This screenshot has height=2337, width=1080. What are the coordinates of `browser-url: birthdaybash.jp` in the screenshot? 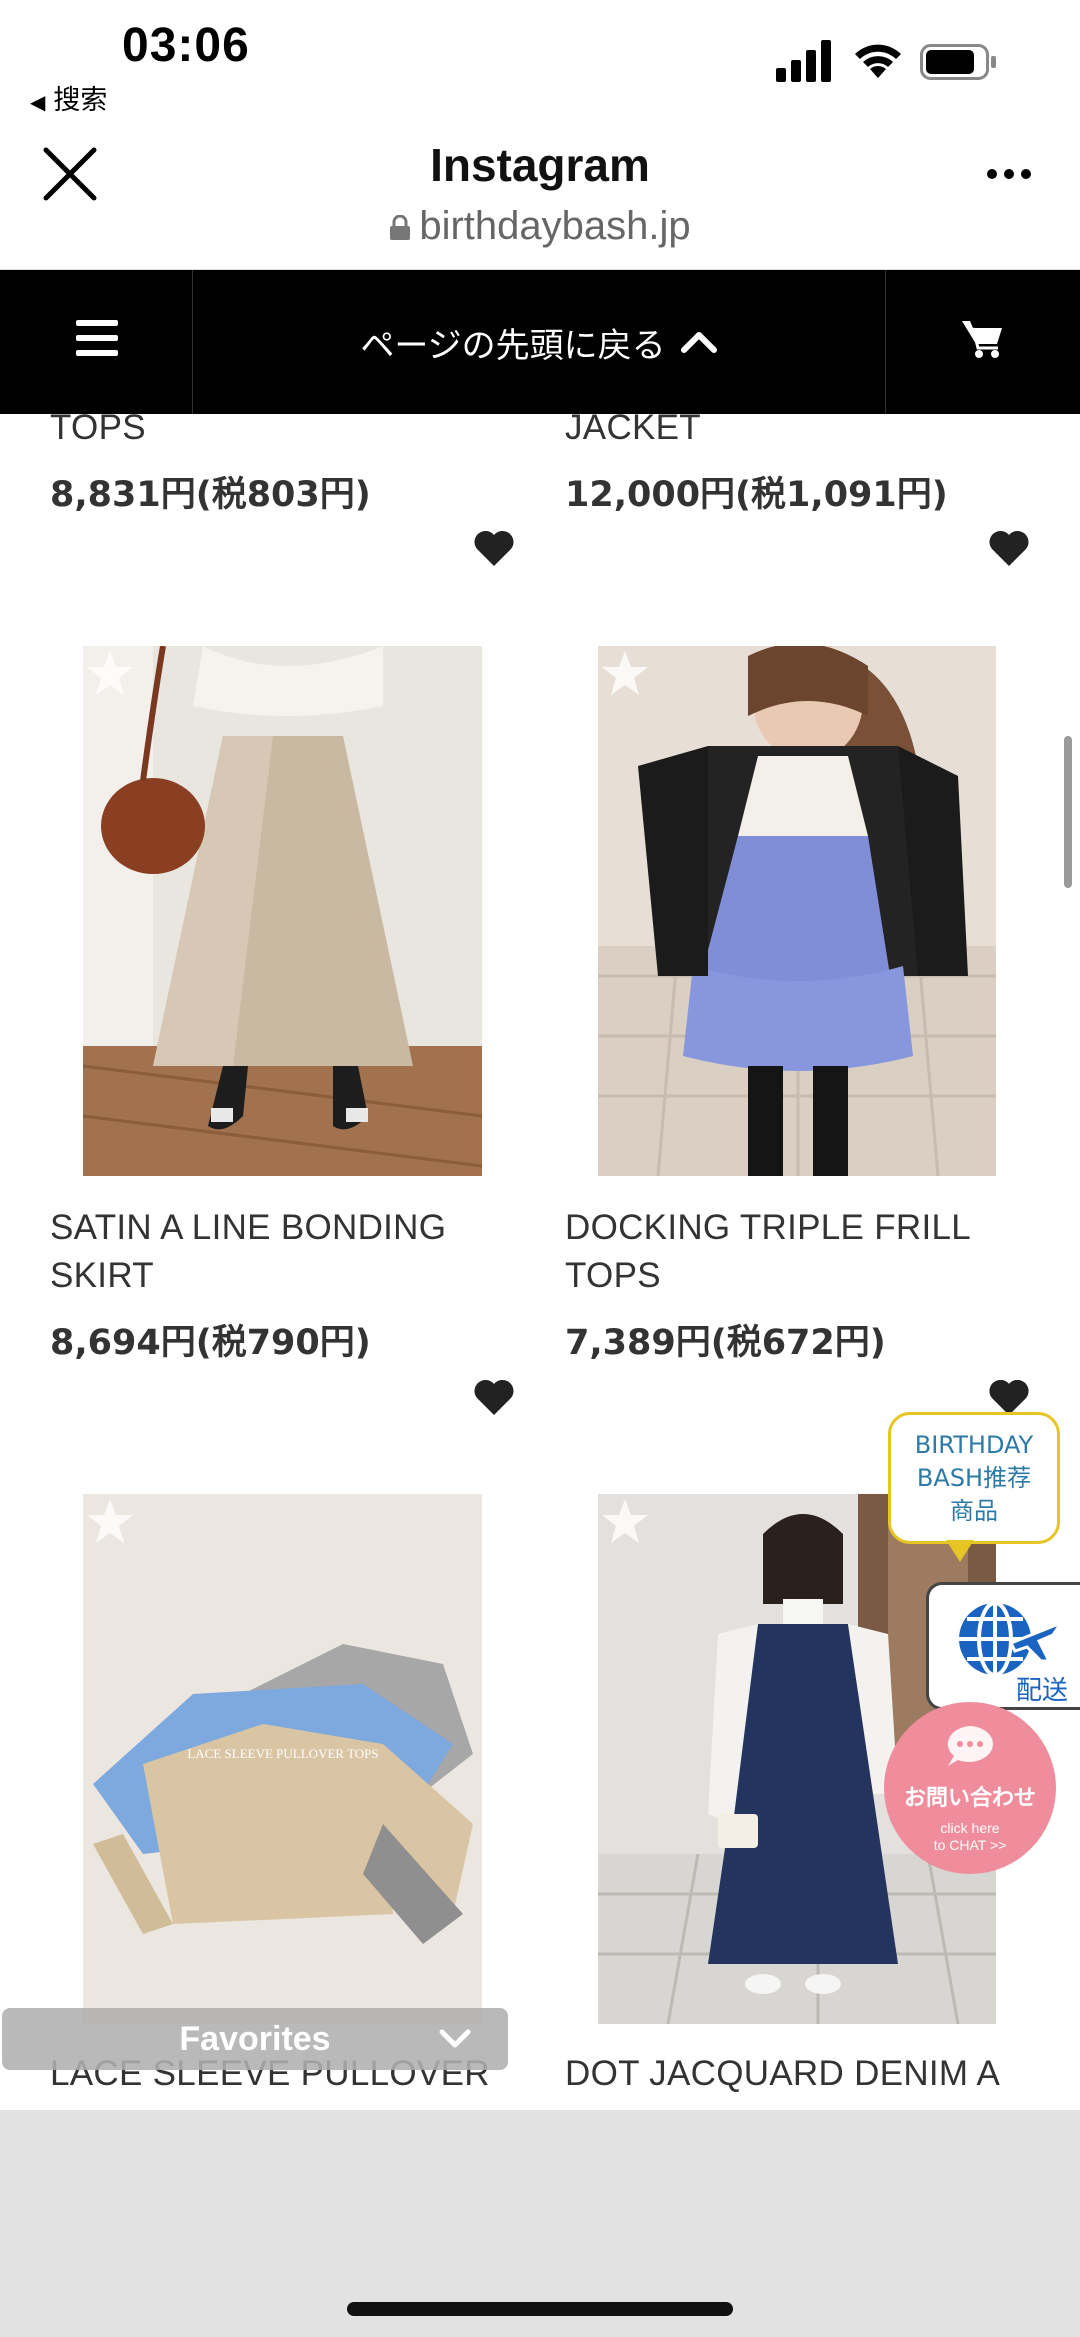 It's located at (540, 226).